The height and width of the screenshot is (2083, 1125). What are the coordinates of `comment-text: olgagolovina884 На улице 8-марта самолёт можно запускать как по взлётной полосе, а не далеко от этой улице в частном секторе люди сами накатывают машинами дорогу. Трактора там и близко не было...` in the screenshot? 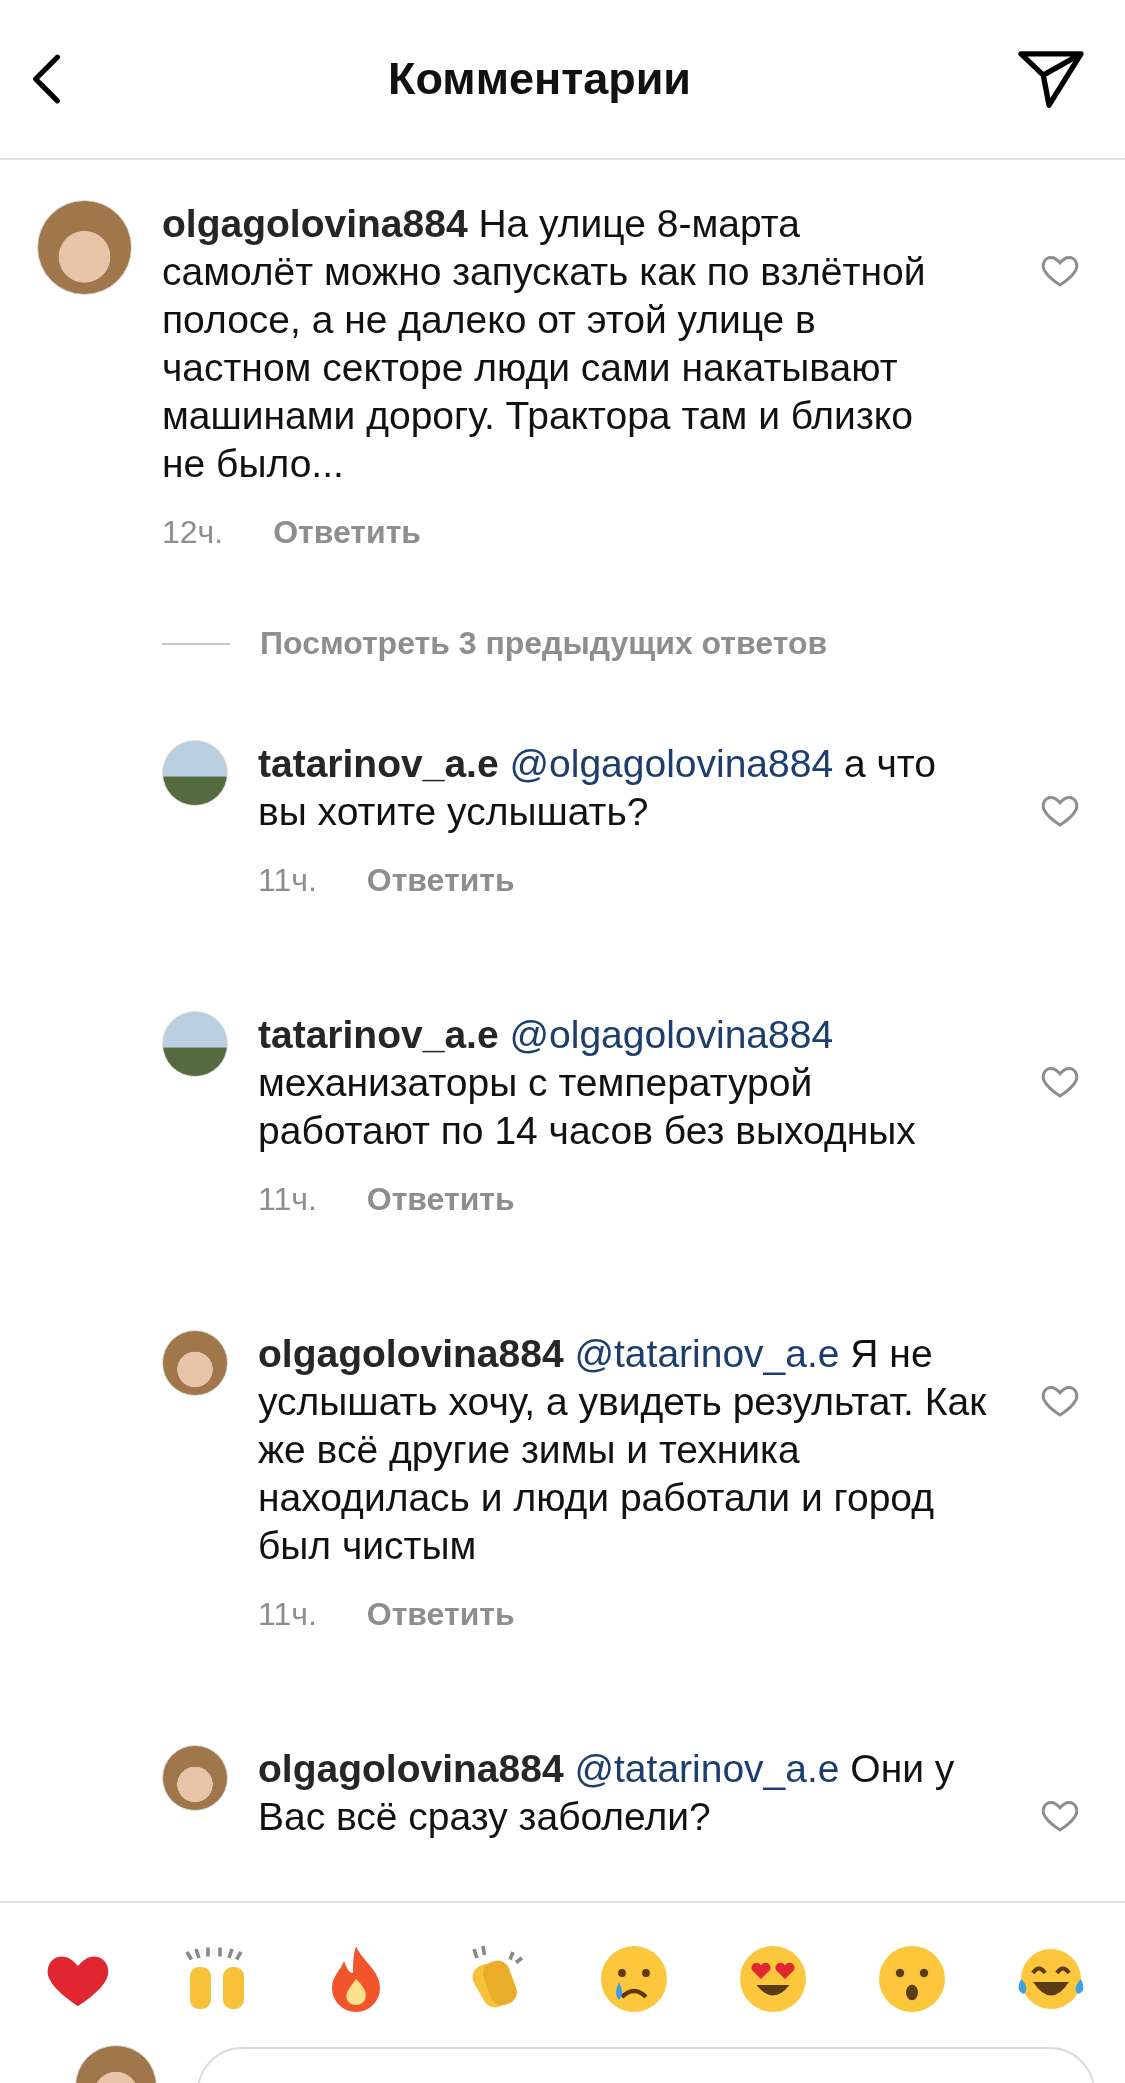 It's located at (544, 344).